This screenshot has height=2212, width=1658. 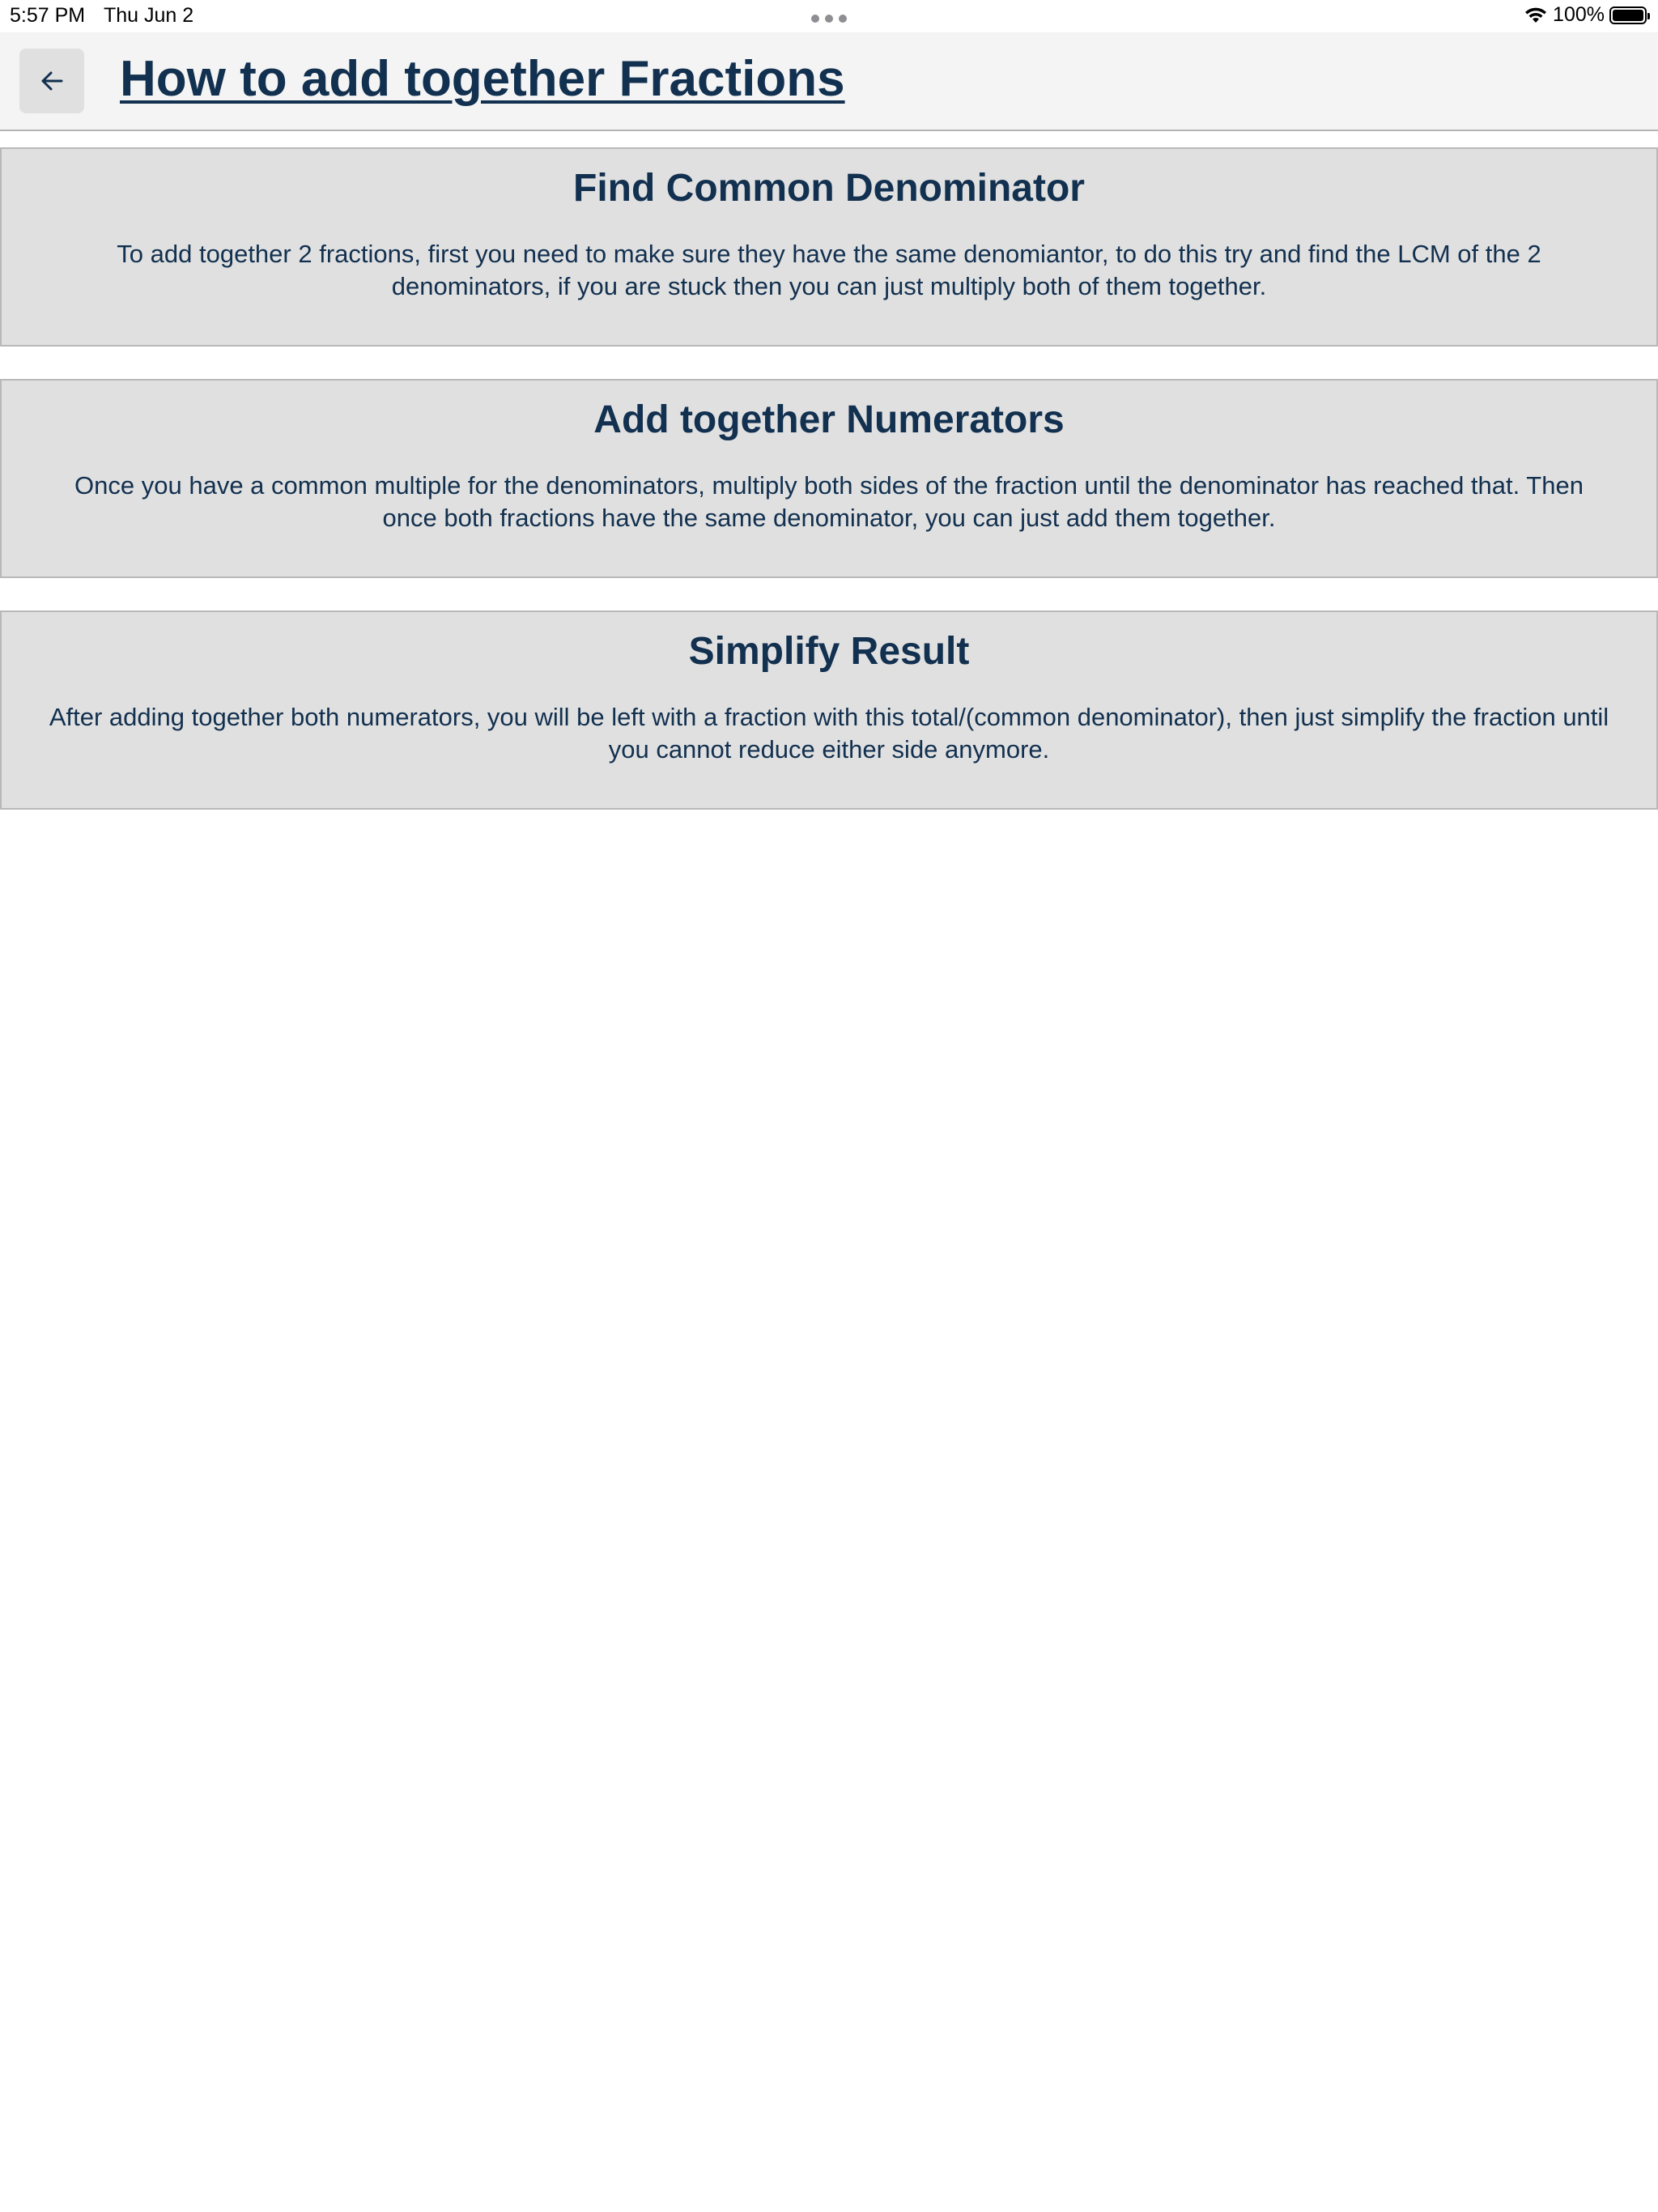 What do you see at coordinates (48, 16) in the screenshot?
I see `status-time: 5:57 PM` at bounding box center [48, 16].